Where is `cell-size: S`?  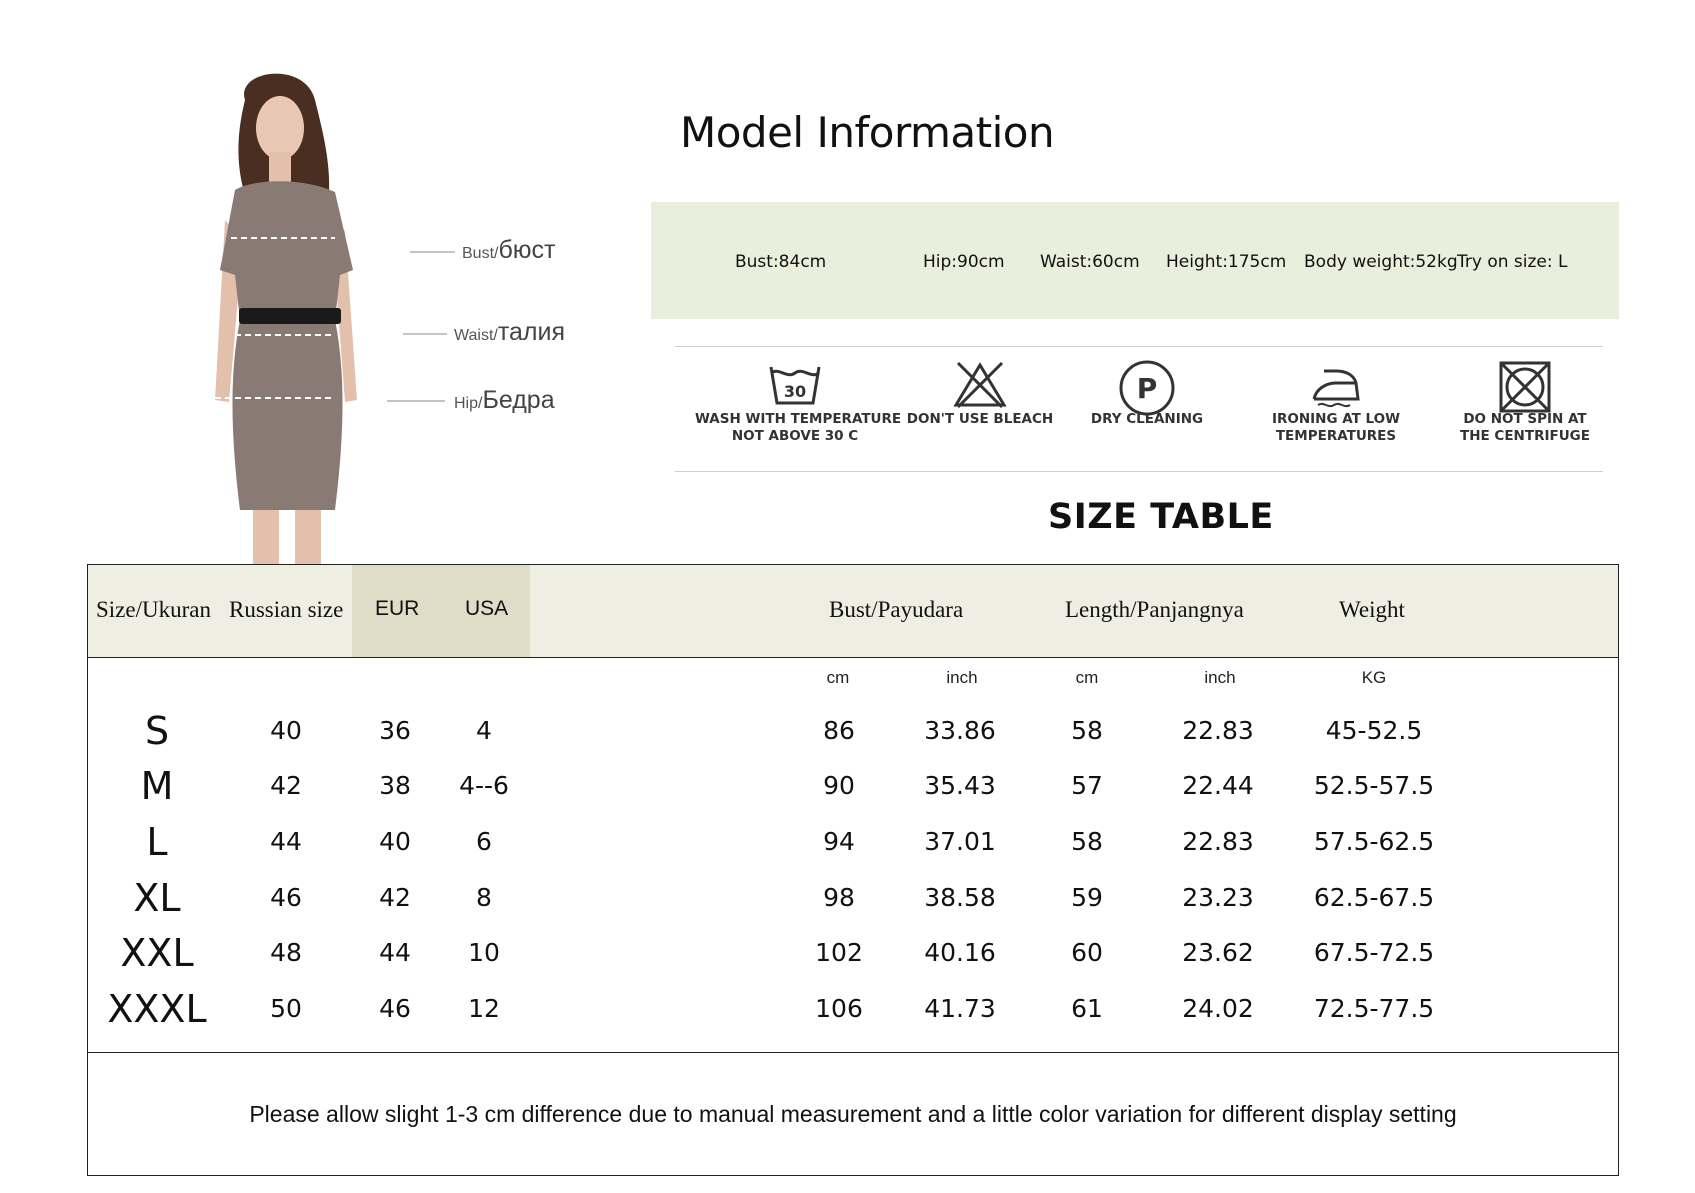 cell-size: S is located at coordinates (157, 731).